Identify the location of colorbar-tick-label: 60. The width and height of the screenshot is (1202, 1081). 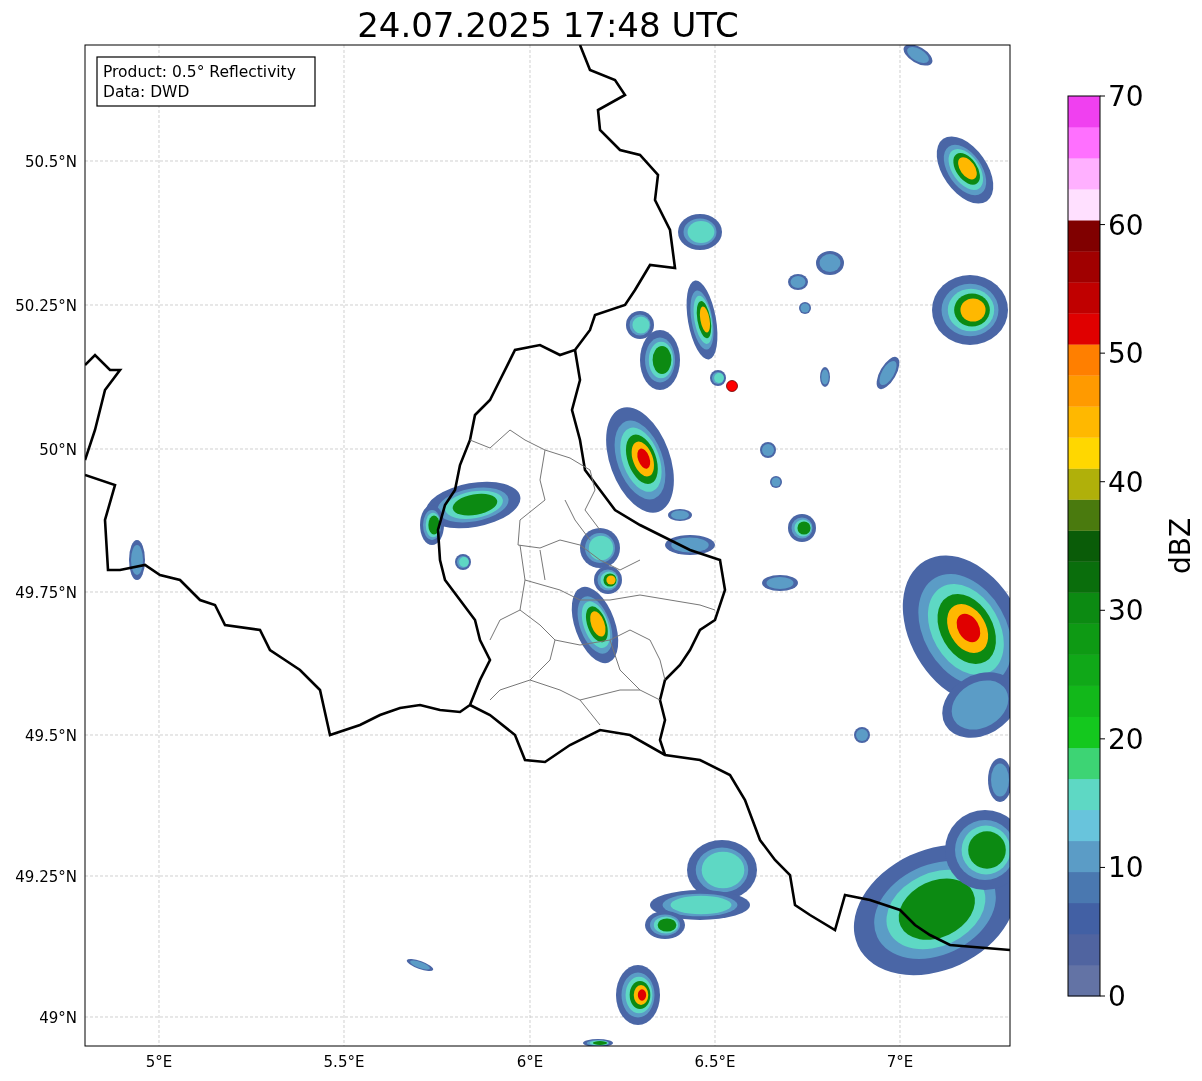
(1126, 225).